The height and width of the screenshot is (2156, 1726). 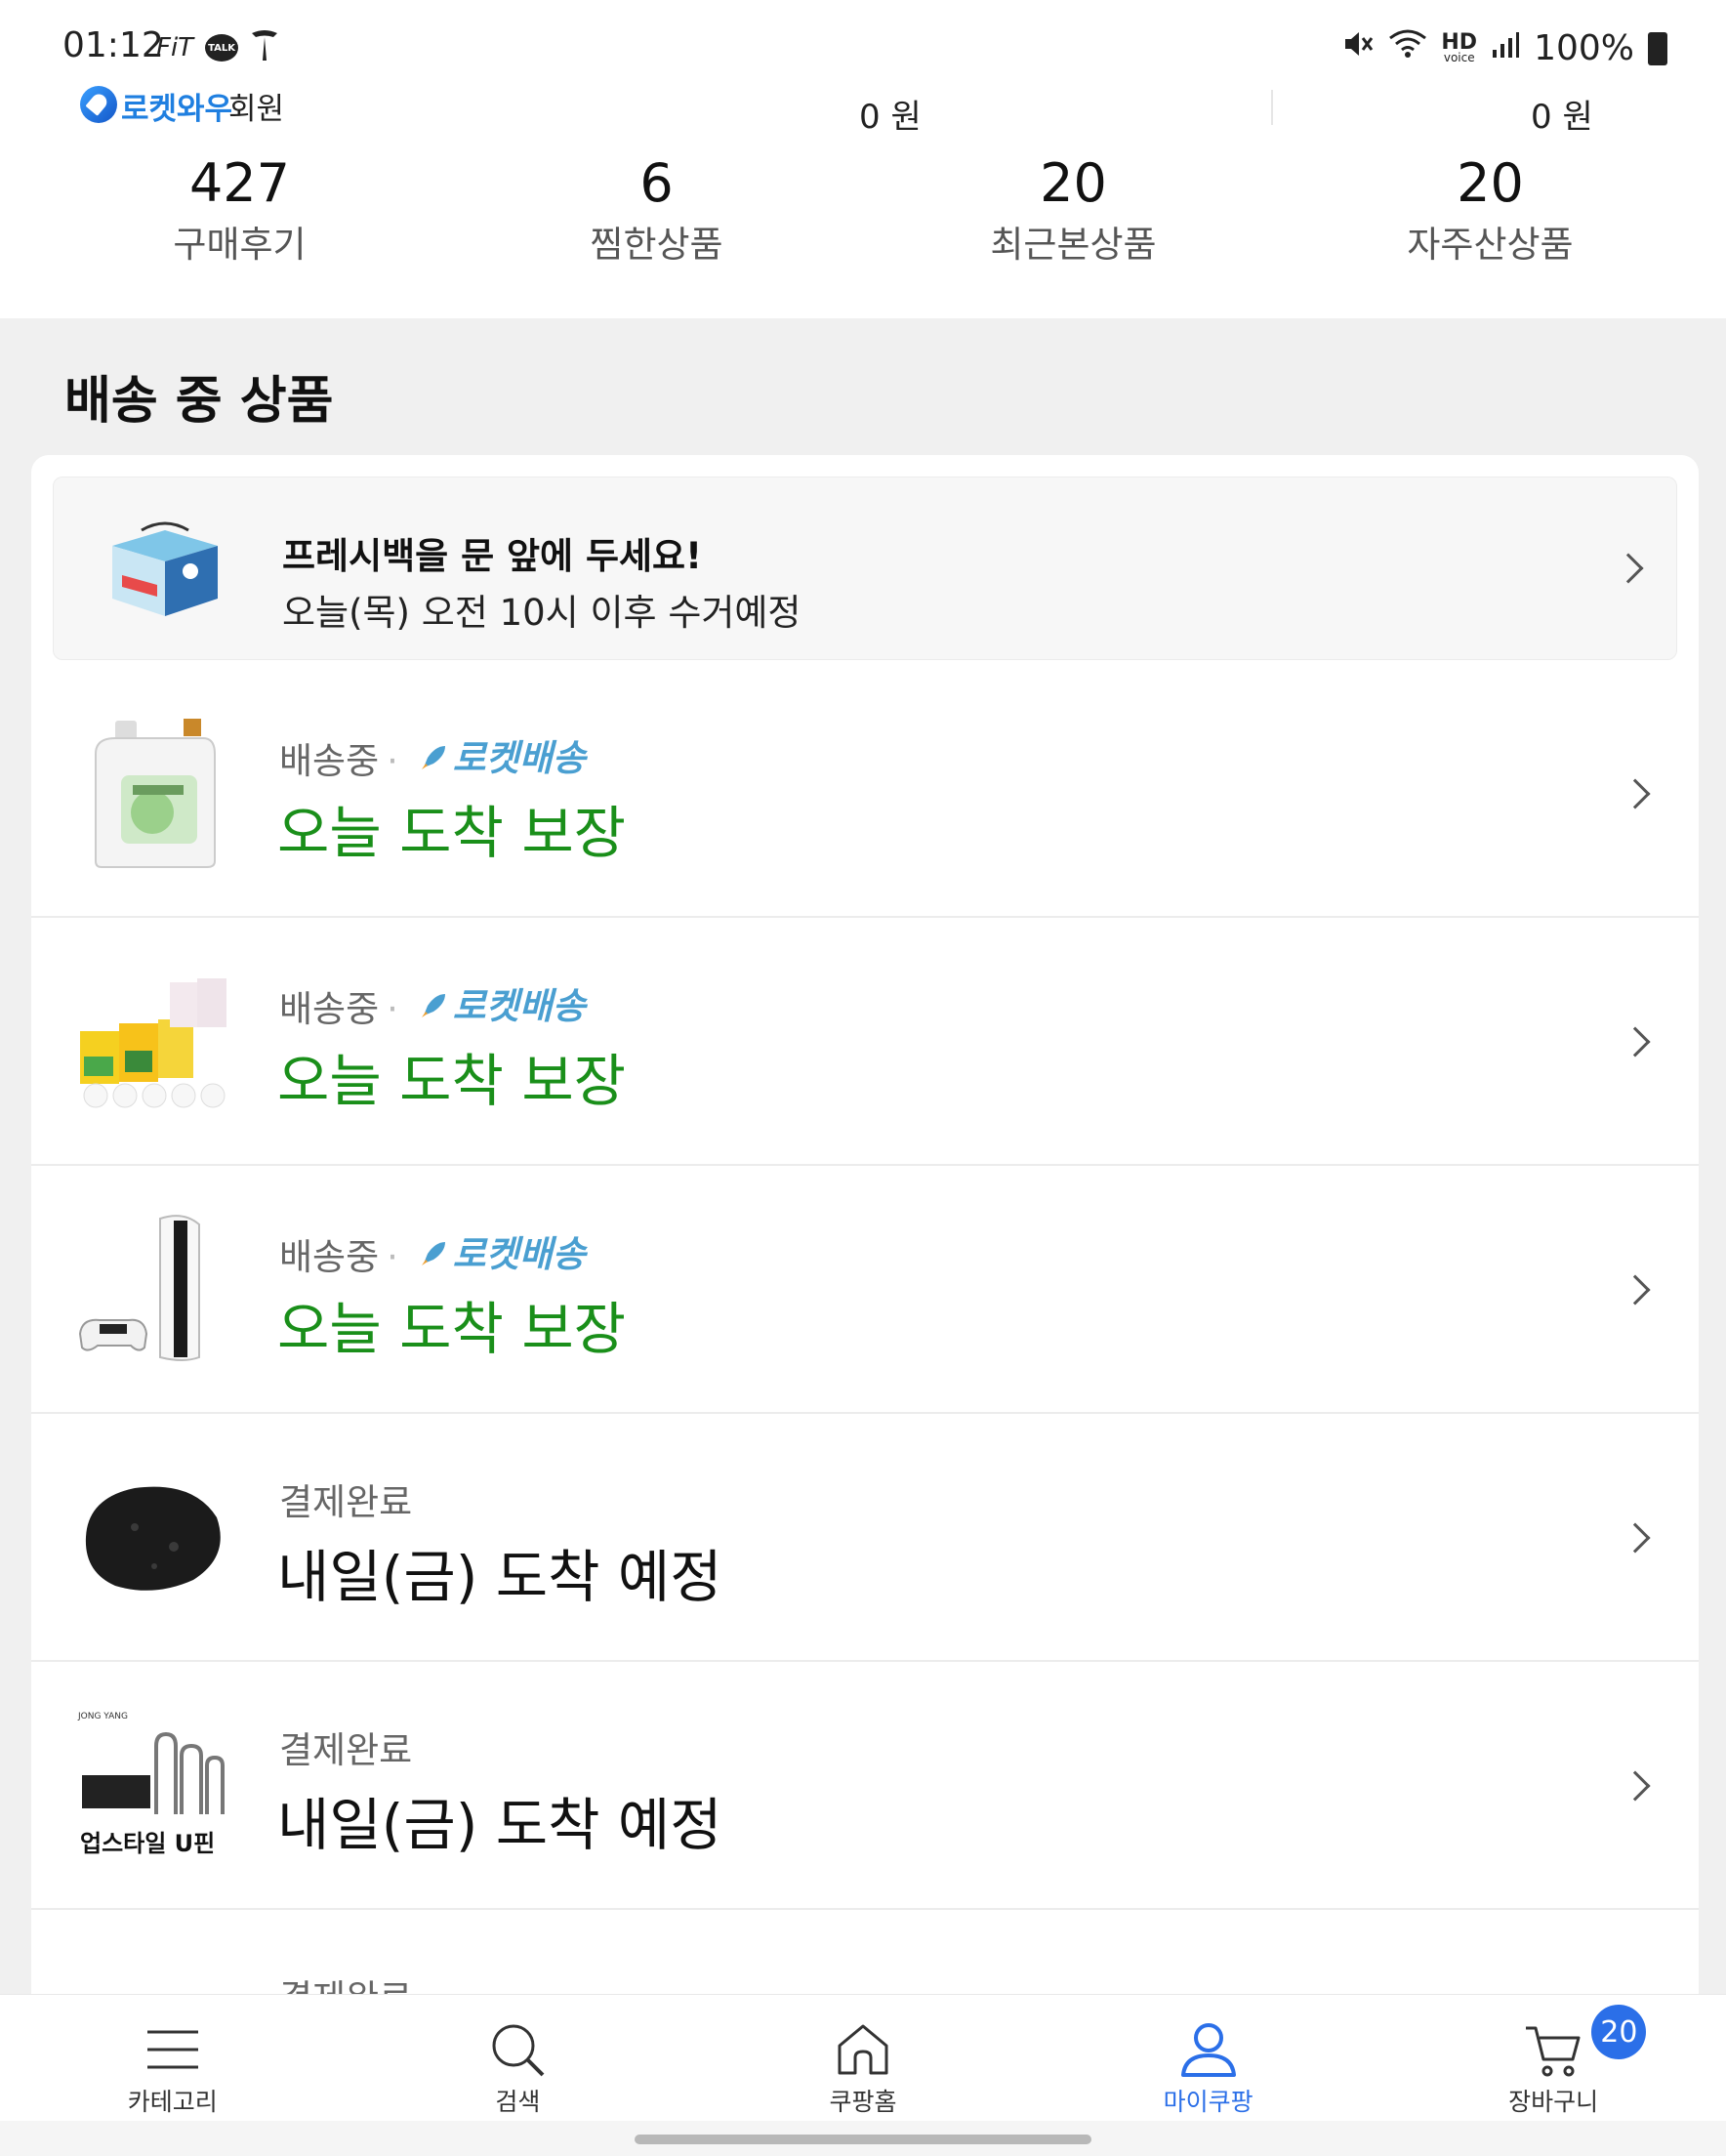 What do you see at coordinates (1358, 48) in the screenshot?
I see `mute-icon` at bounding box center [1358, 48].